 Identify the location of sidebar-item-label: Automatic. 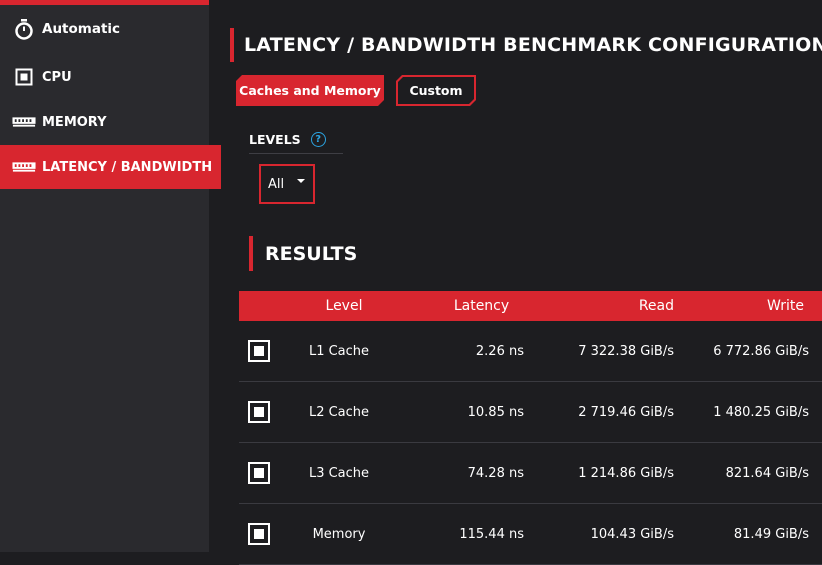
(81, 29).